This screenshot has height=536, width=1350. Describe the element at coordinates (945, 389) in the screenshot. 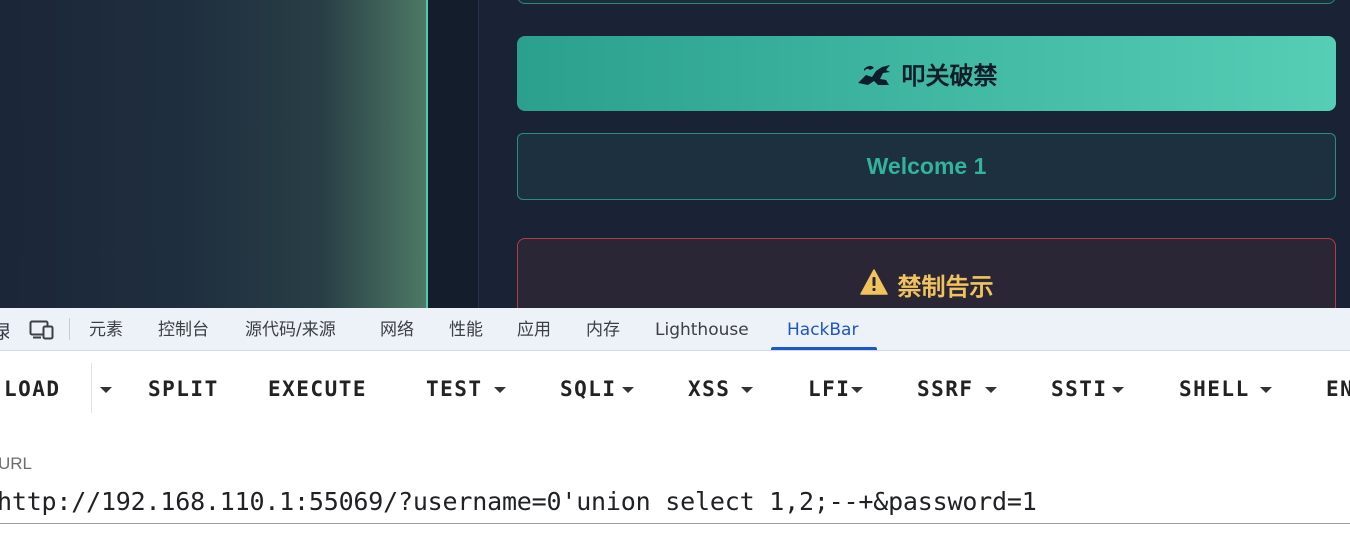

I see `ssrf-menu-button: SSRF` at that location.